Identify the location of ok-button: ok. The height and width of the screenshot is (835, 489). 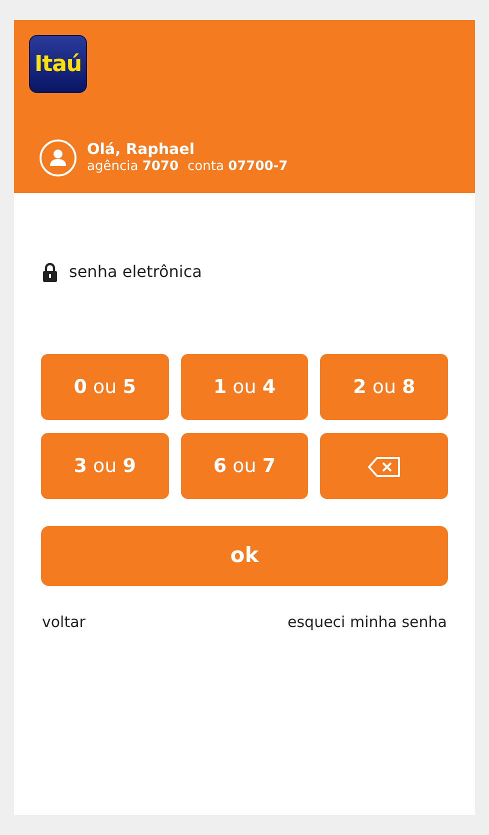
(244, 556).